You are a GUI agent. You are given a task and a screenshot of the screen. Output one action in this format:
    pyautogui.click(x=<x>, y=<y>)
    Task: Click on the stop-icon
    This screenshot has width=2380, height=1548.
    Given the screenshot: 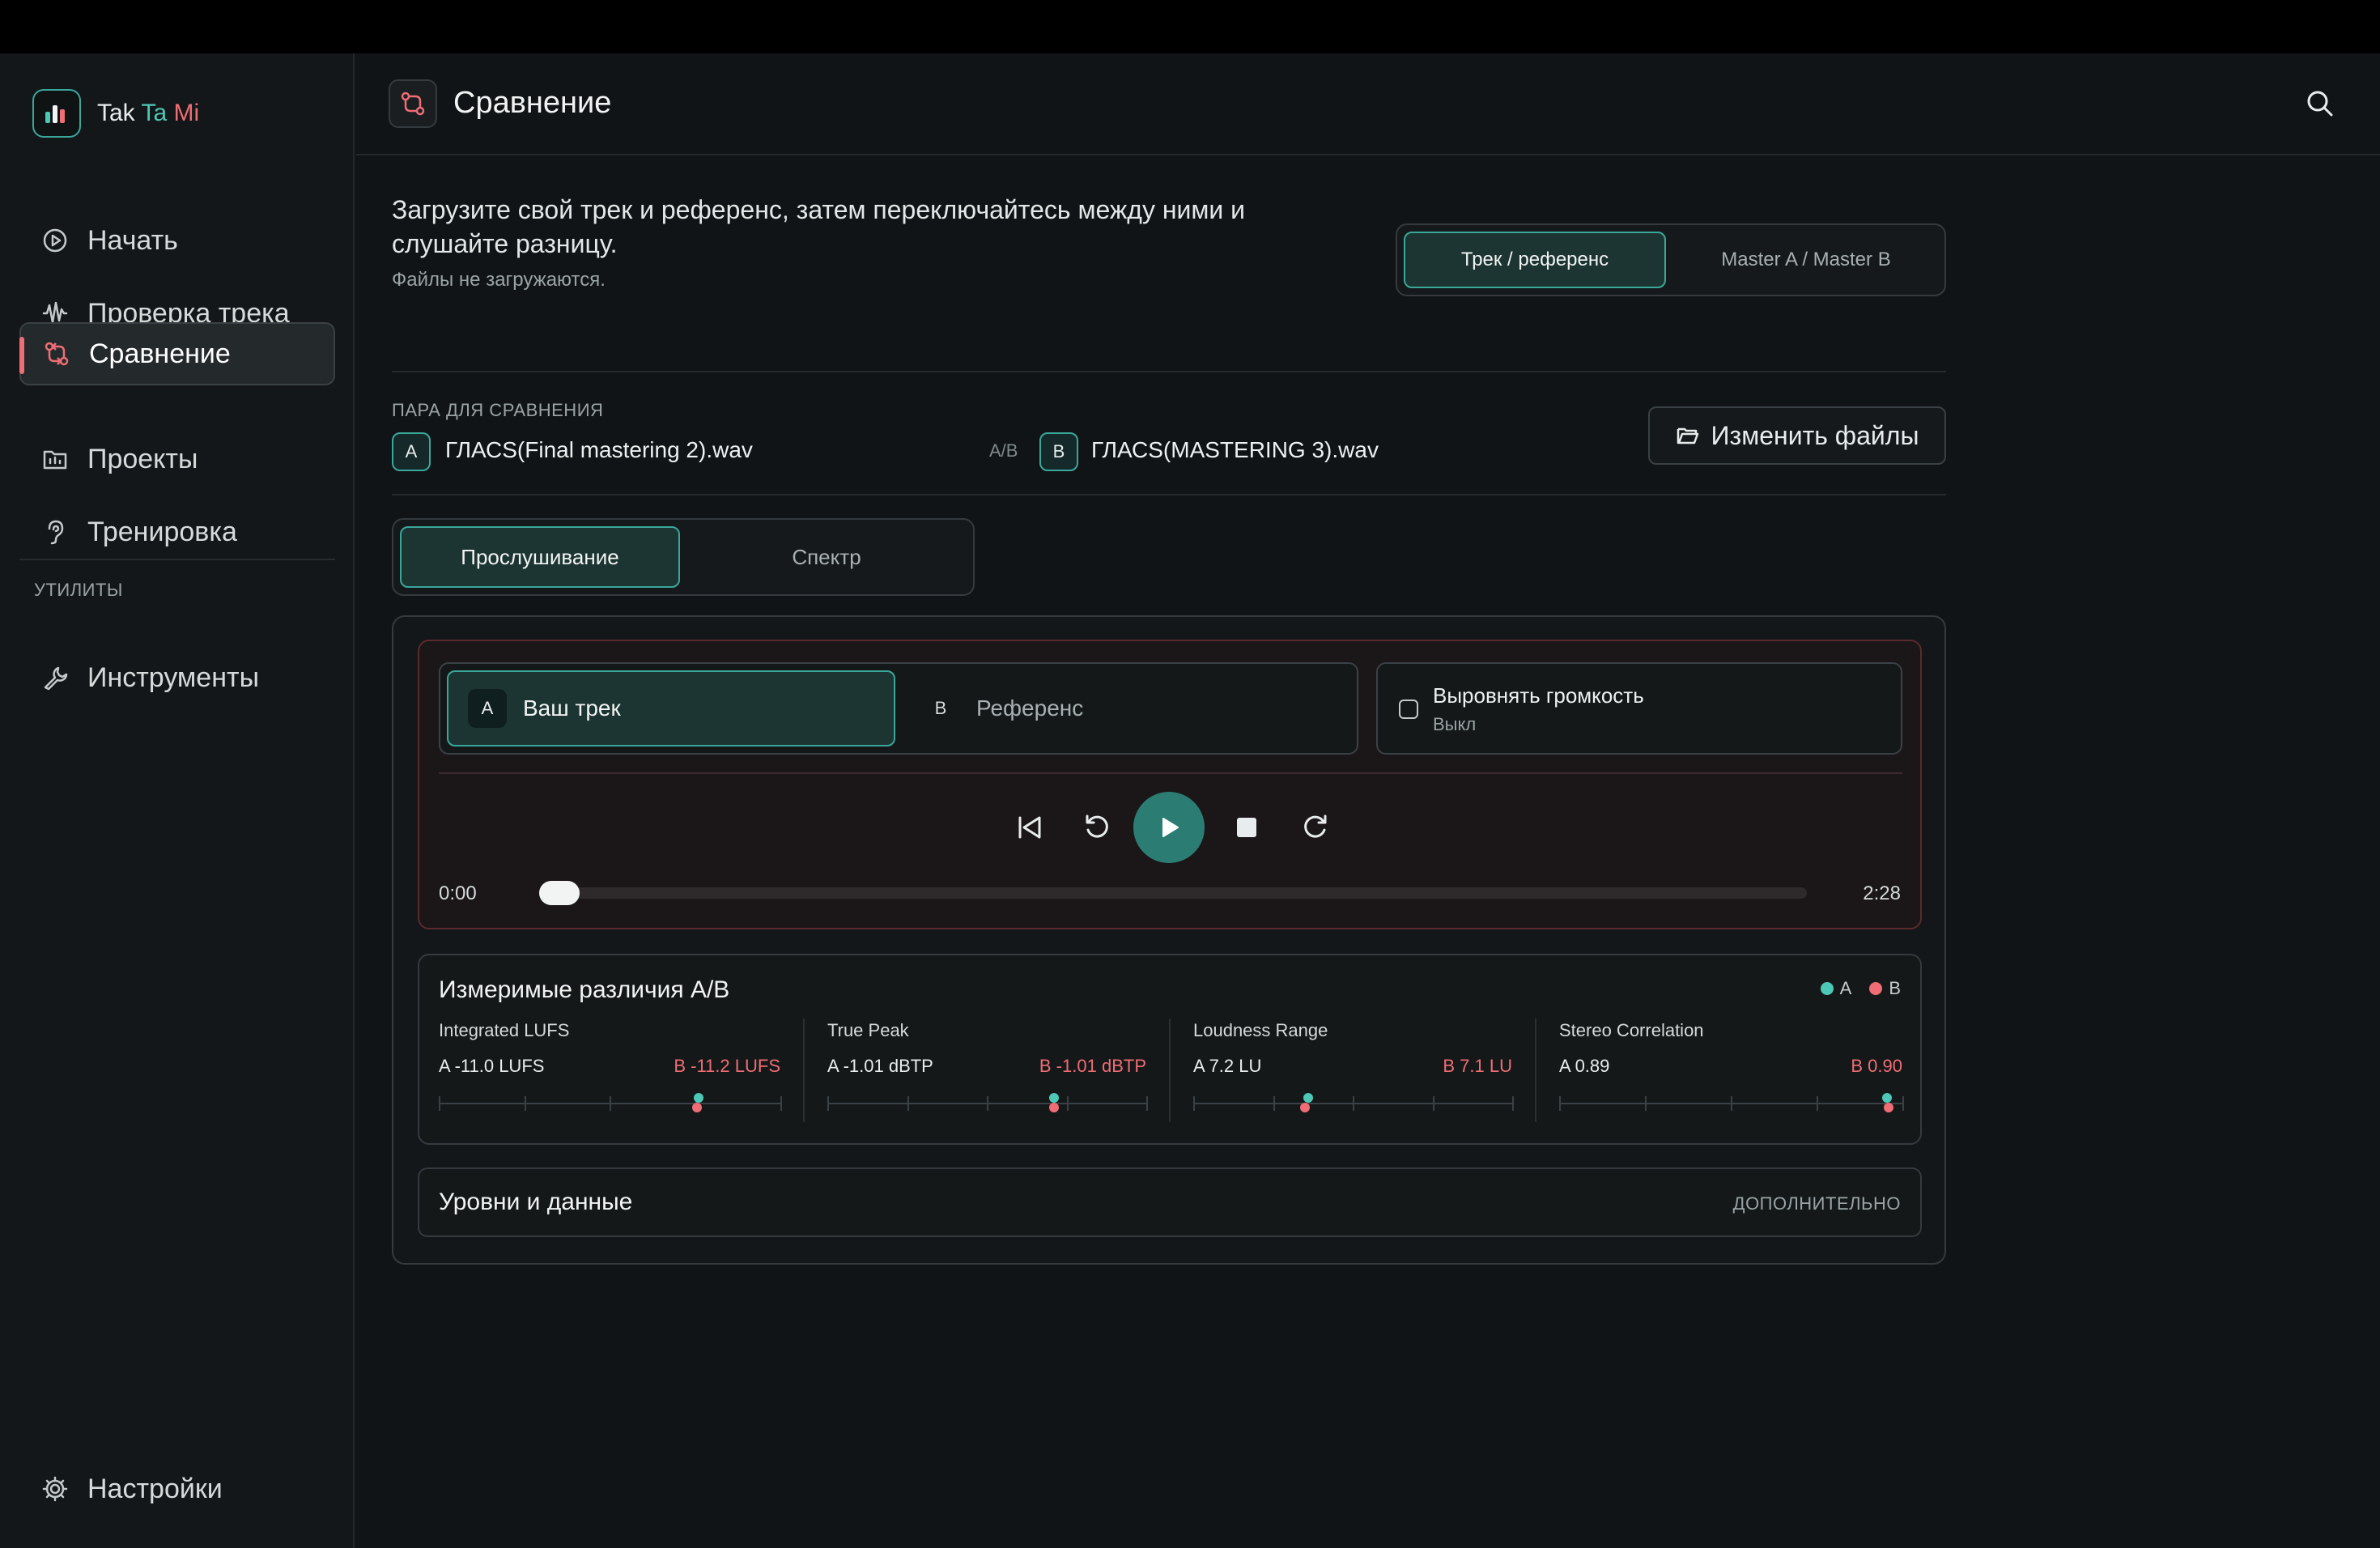 What is the action you would take?
    pyautogui.click(x=1246, y=828)
    